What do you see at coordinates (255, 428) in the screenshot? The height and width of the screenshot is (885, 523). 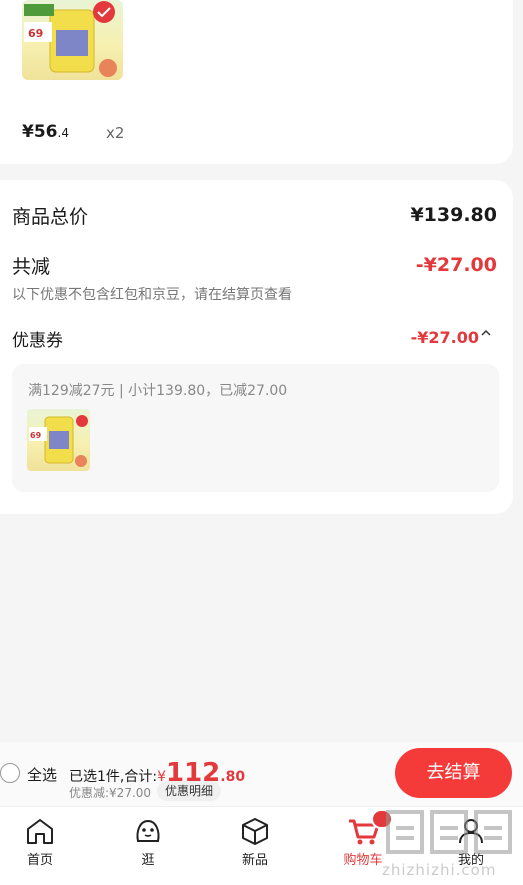 I see `coupon-detail-box: 满129减27元 | 小计139.80，已减27.00 69` at bounding box center [255, 428].